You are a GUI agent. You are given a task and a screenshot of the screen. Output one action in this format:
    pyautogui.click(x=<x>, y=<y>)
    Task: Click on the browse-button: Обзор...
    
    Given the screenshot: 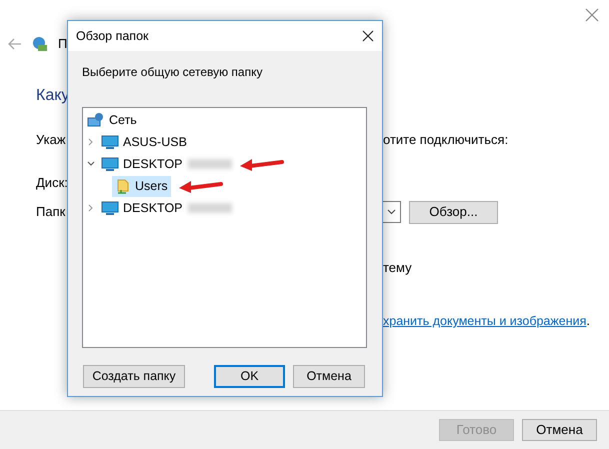 What is the action you would take?
    pyautogui.click(x=453, y=212)
    